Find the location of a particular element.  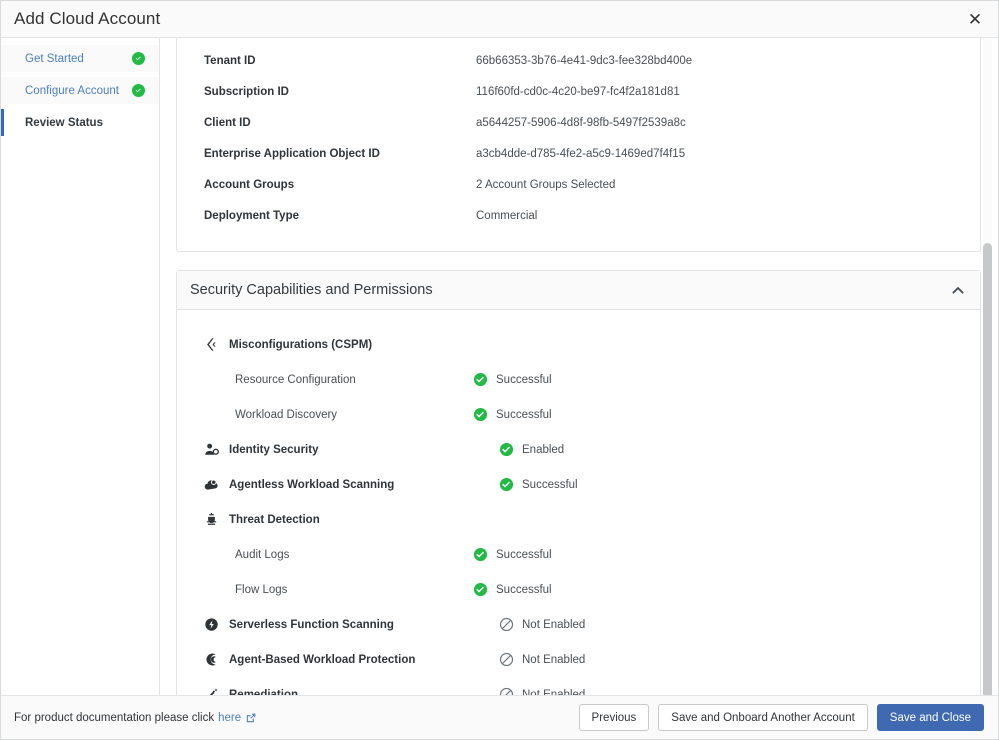

detail-label: Account Groups is located at coordinates (249, 184).